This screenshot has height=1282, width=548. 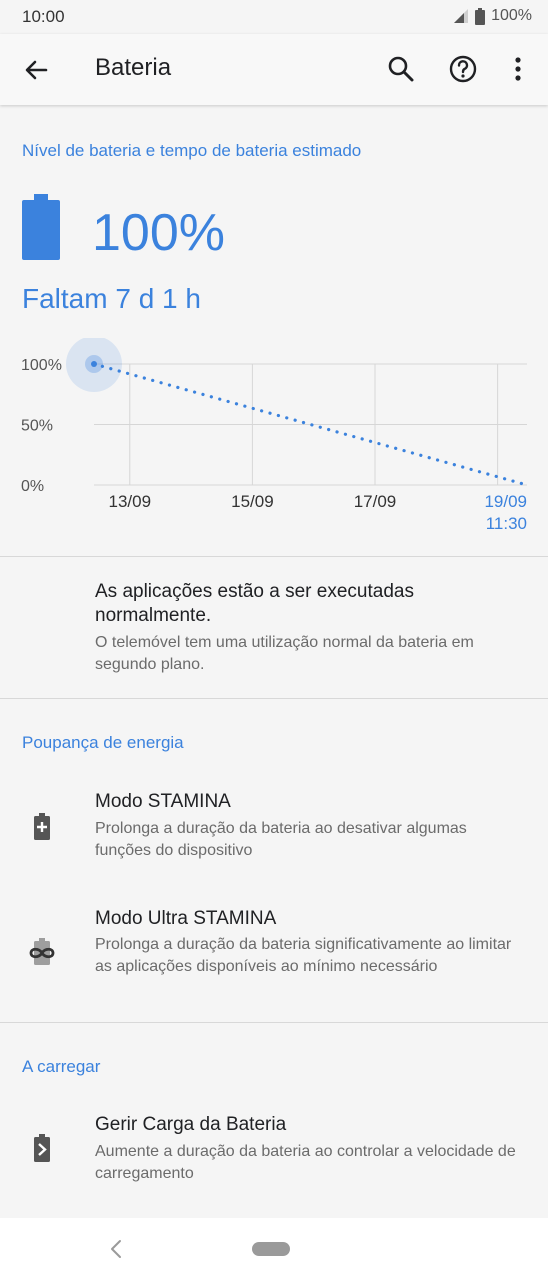 I want to click on signal-icon, so click(x=461, y=16).